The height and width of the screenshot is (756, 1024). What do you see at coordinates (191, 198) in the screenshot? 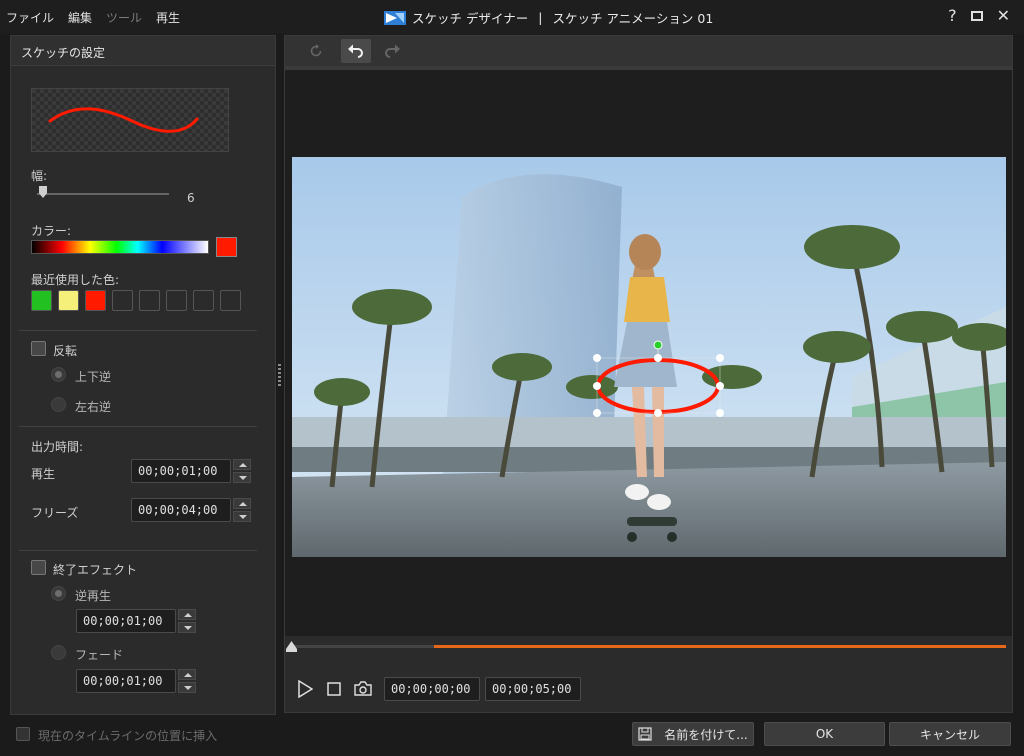
I see `width-value: 6` at bounding box center [191, 198].